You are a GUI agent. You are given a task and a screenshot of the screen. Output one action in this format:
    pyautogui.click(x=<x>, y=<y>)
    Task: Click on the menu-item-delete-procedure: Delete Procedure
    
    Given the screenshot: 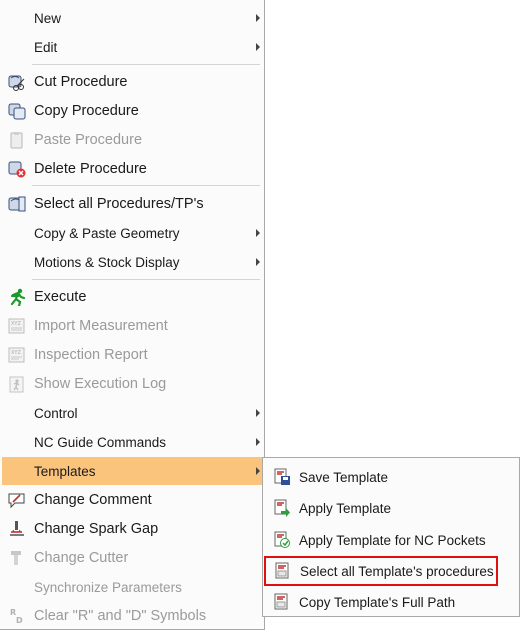 What is the action you would take?
    pyautogui.click(x=133, y=169)
    